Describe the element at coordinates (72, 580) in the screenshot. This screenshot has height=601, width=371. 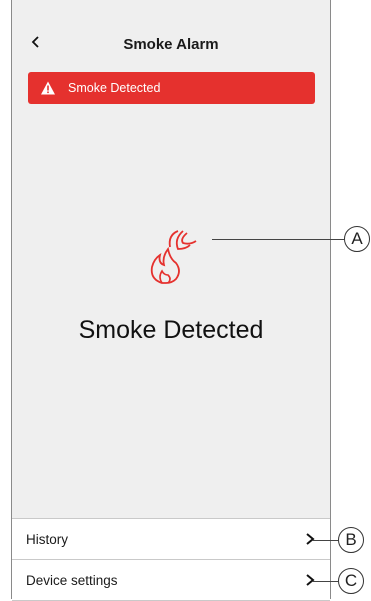
I see `list-item-label: Device settings` at that location.